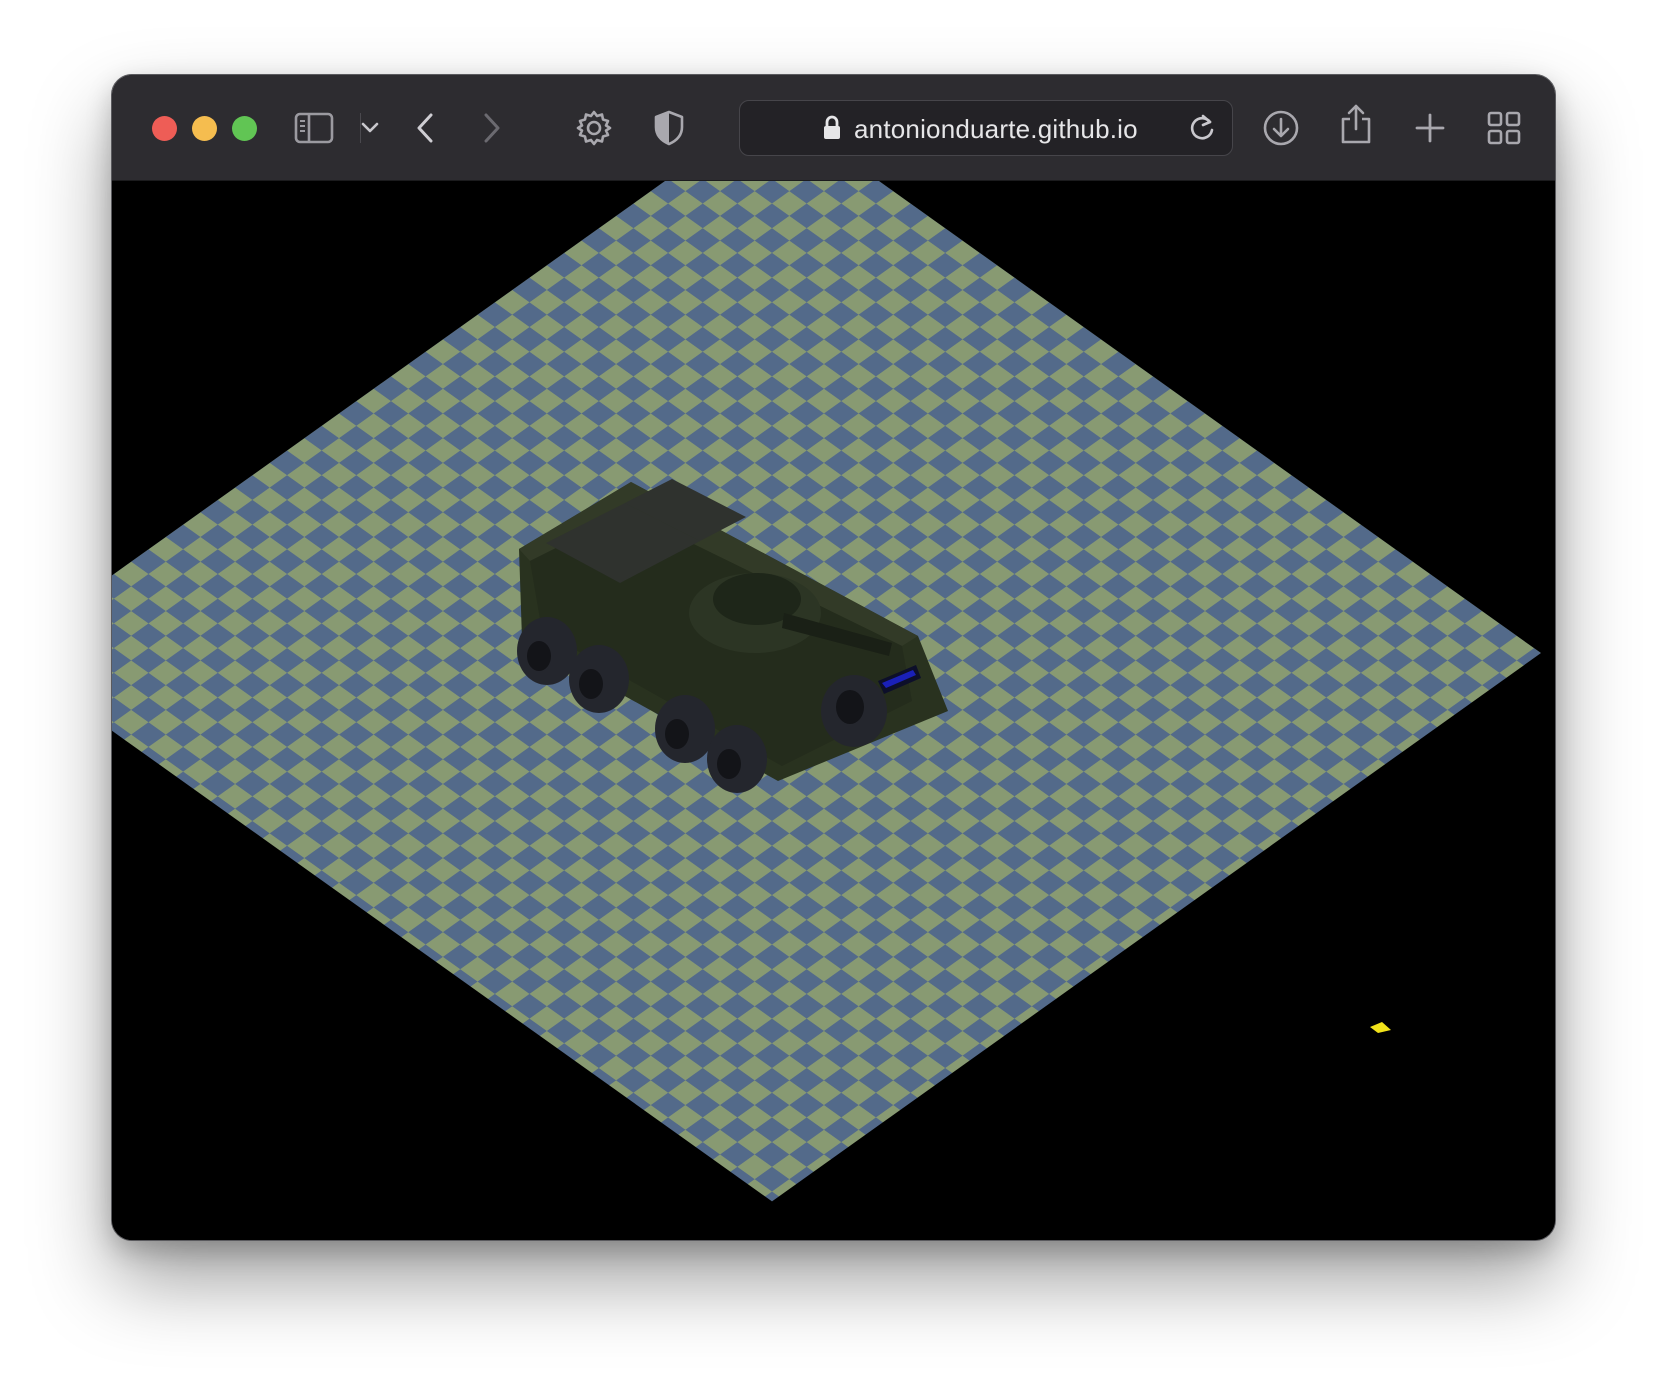 This screenshot has width=1666, height=1388. I want to click on privacy-report-button, so click(669, 128).